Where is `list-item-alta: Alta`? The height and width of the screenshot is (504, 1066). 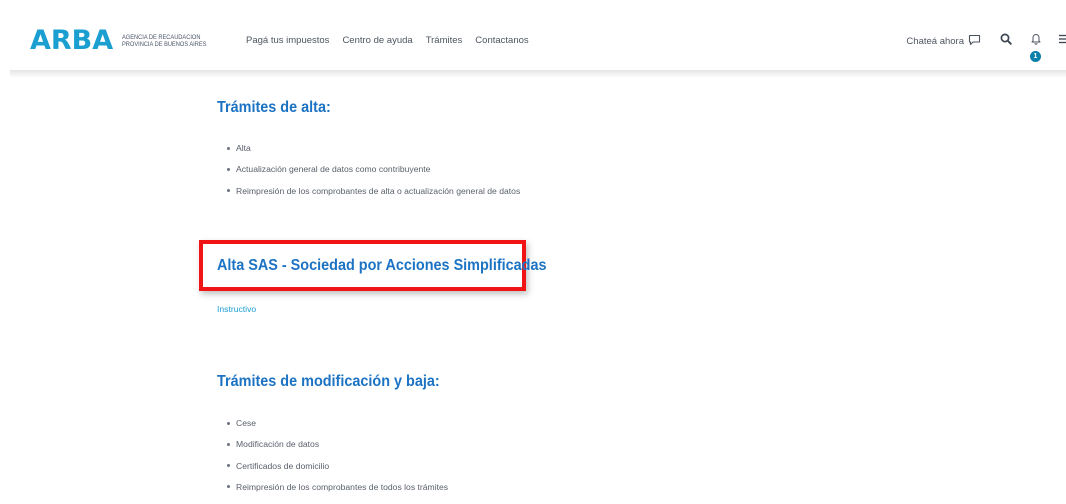 list-item-alta: Alta is located at coordinates (373, 153).